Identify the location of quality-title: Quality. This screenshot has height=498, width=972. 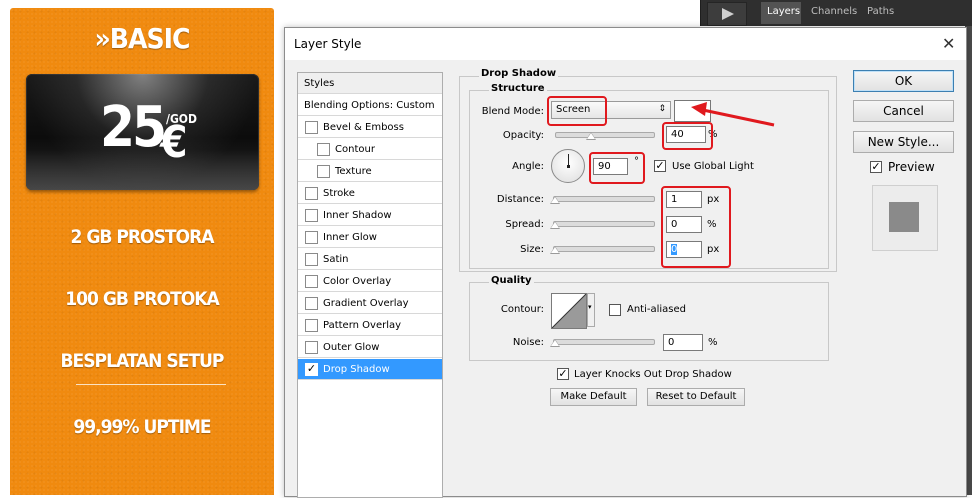
(511, 280).